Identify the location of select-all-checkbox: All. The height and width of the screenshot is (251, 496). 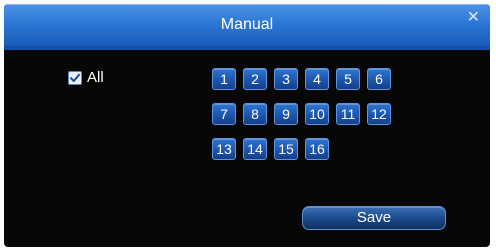
(86, 77).